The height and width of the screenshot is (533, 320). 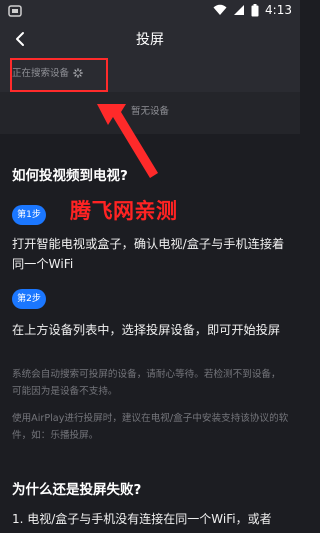 I want to click on app-notification-icon, so click(x=15, y=11).